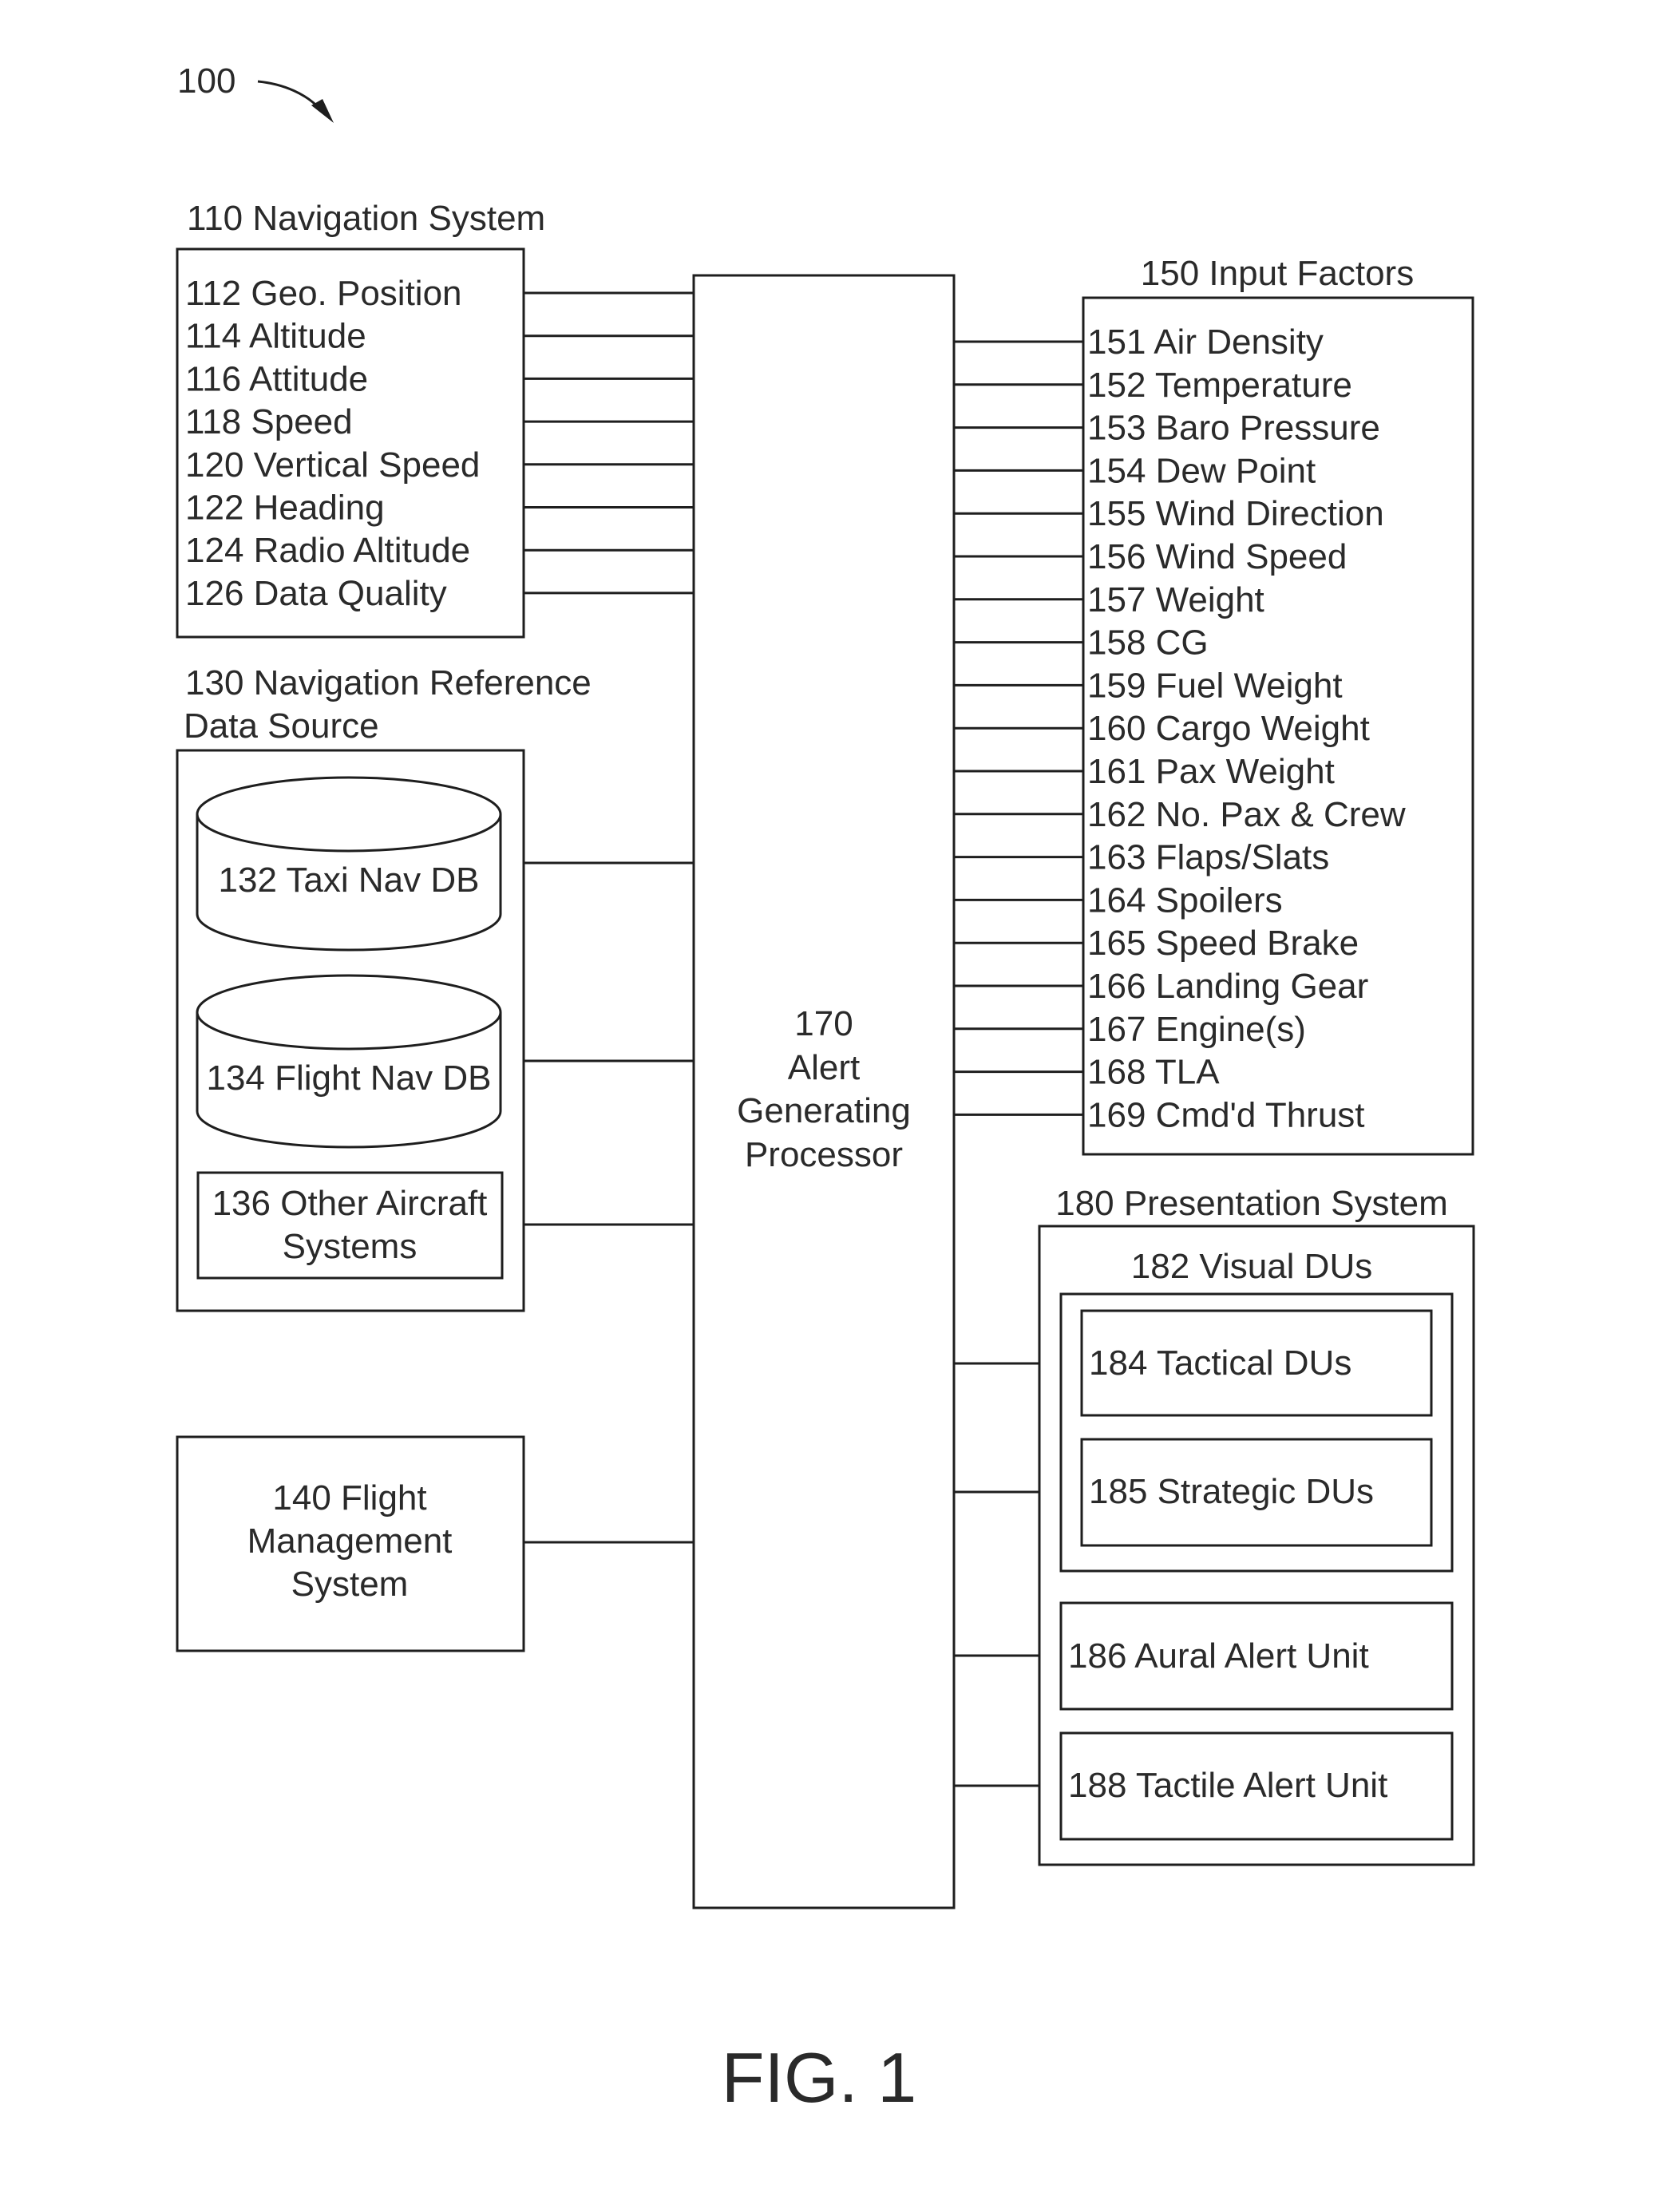 The image size is (1674, 2212). Describe the element at coordinates (1228, 728) in the screenshot. I see `input-factor-item: 160 Cargo Weight` at that location.